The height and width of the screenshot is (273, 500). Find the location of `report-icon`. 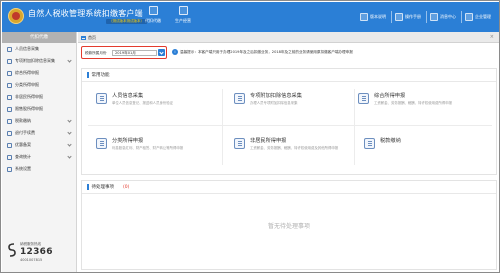

report-icon is located at coordinates (9, 73).